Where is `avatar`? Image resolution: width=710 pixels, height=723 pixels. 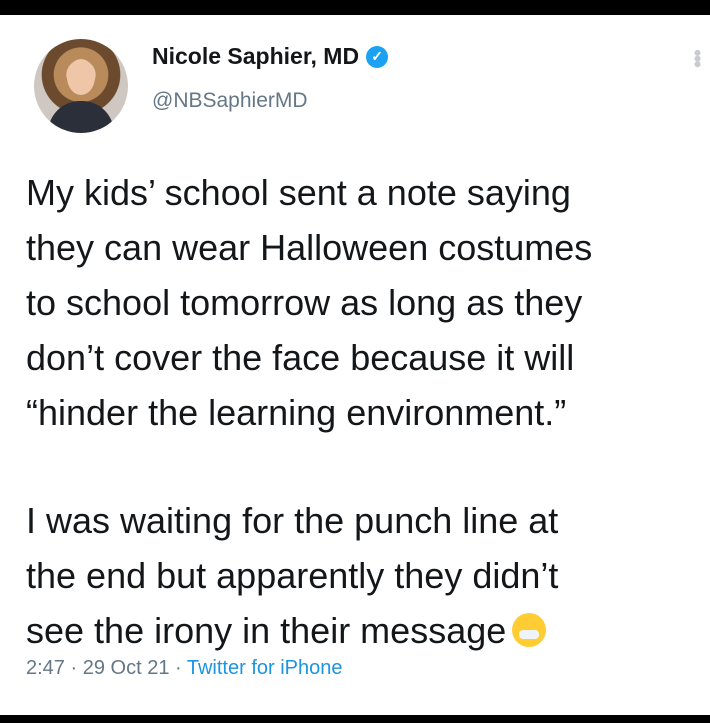 avatar is located at coordinates (81, 86).